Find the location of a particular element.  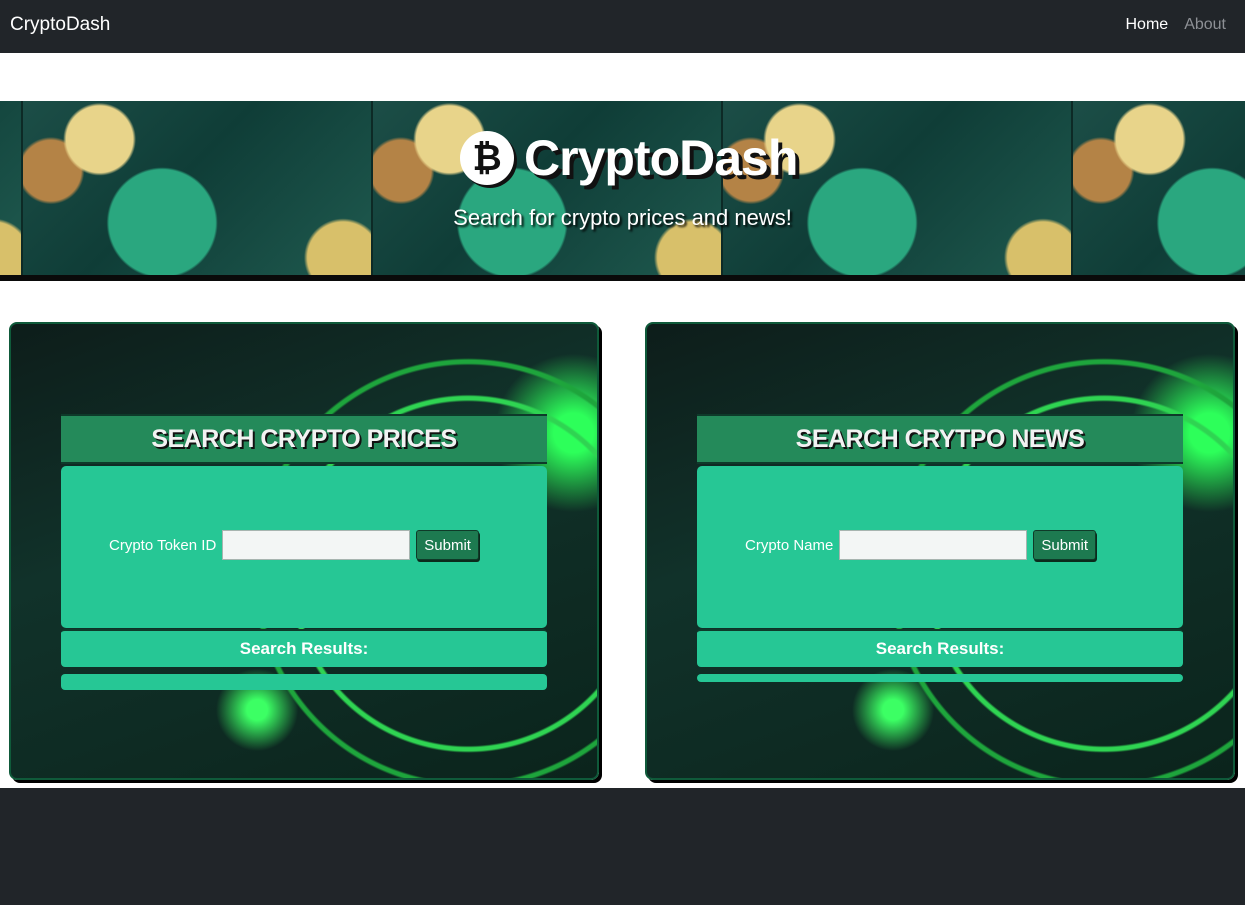

token-id-label: Crypto Token ID is located at coordinates (163, 545).